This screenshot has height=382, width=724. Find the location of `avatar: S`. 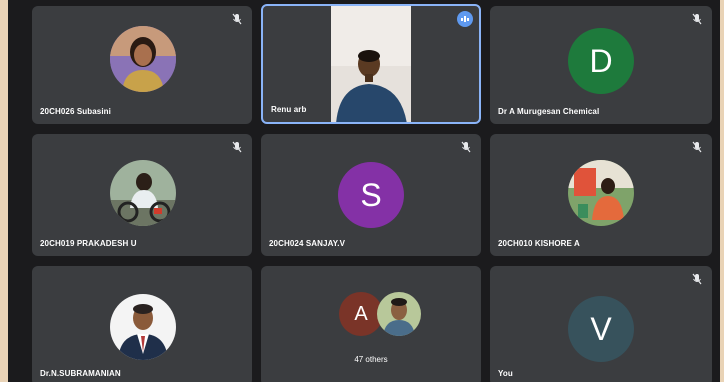

avatar: S is located at coordinates (371, 195).